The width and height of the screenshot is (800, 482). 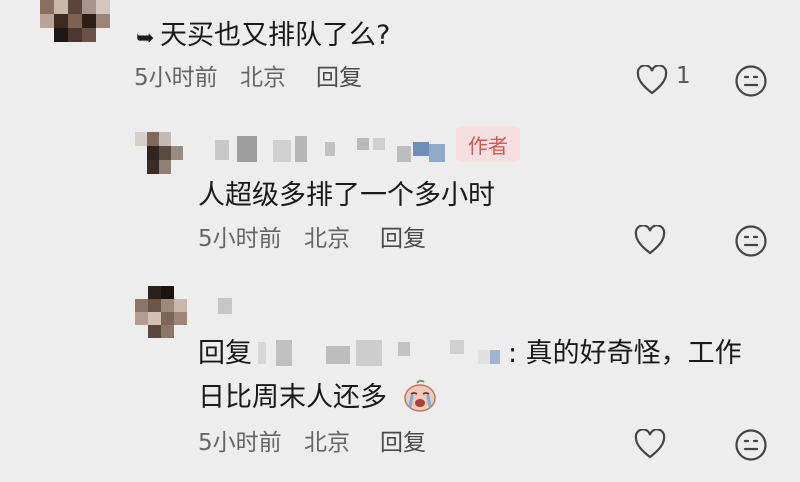 What do you see at coordinates (488, 144) in the screenshot?
I see `author-badge: 作者` at bounding box center [488, 144].